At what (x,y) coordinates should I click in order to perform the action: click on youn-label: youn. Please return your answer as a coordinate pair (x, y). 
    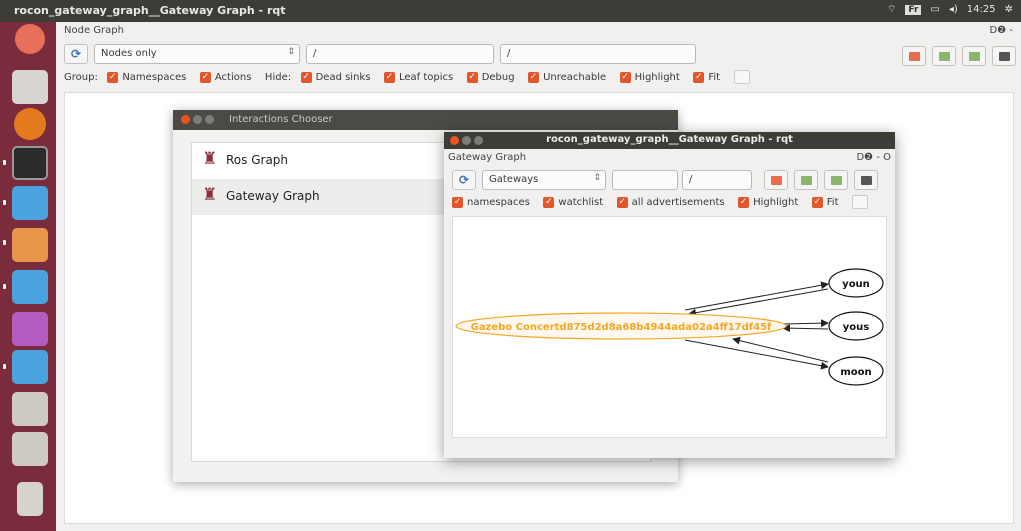
    Looking at the image, I should click on (856, 284).